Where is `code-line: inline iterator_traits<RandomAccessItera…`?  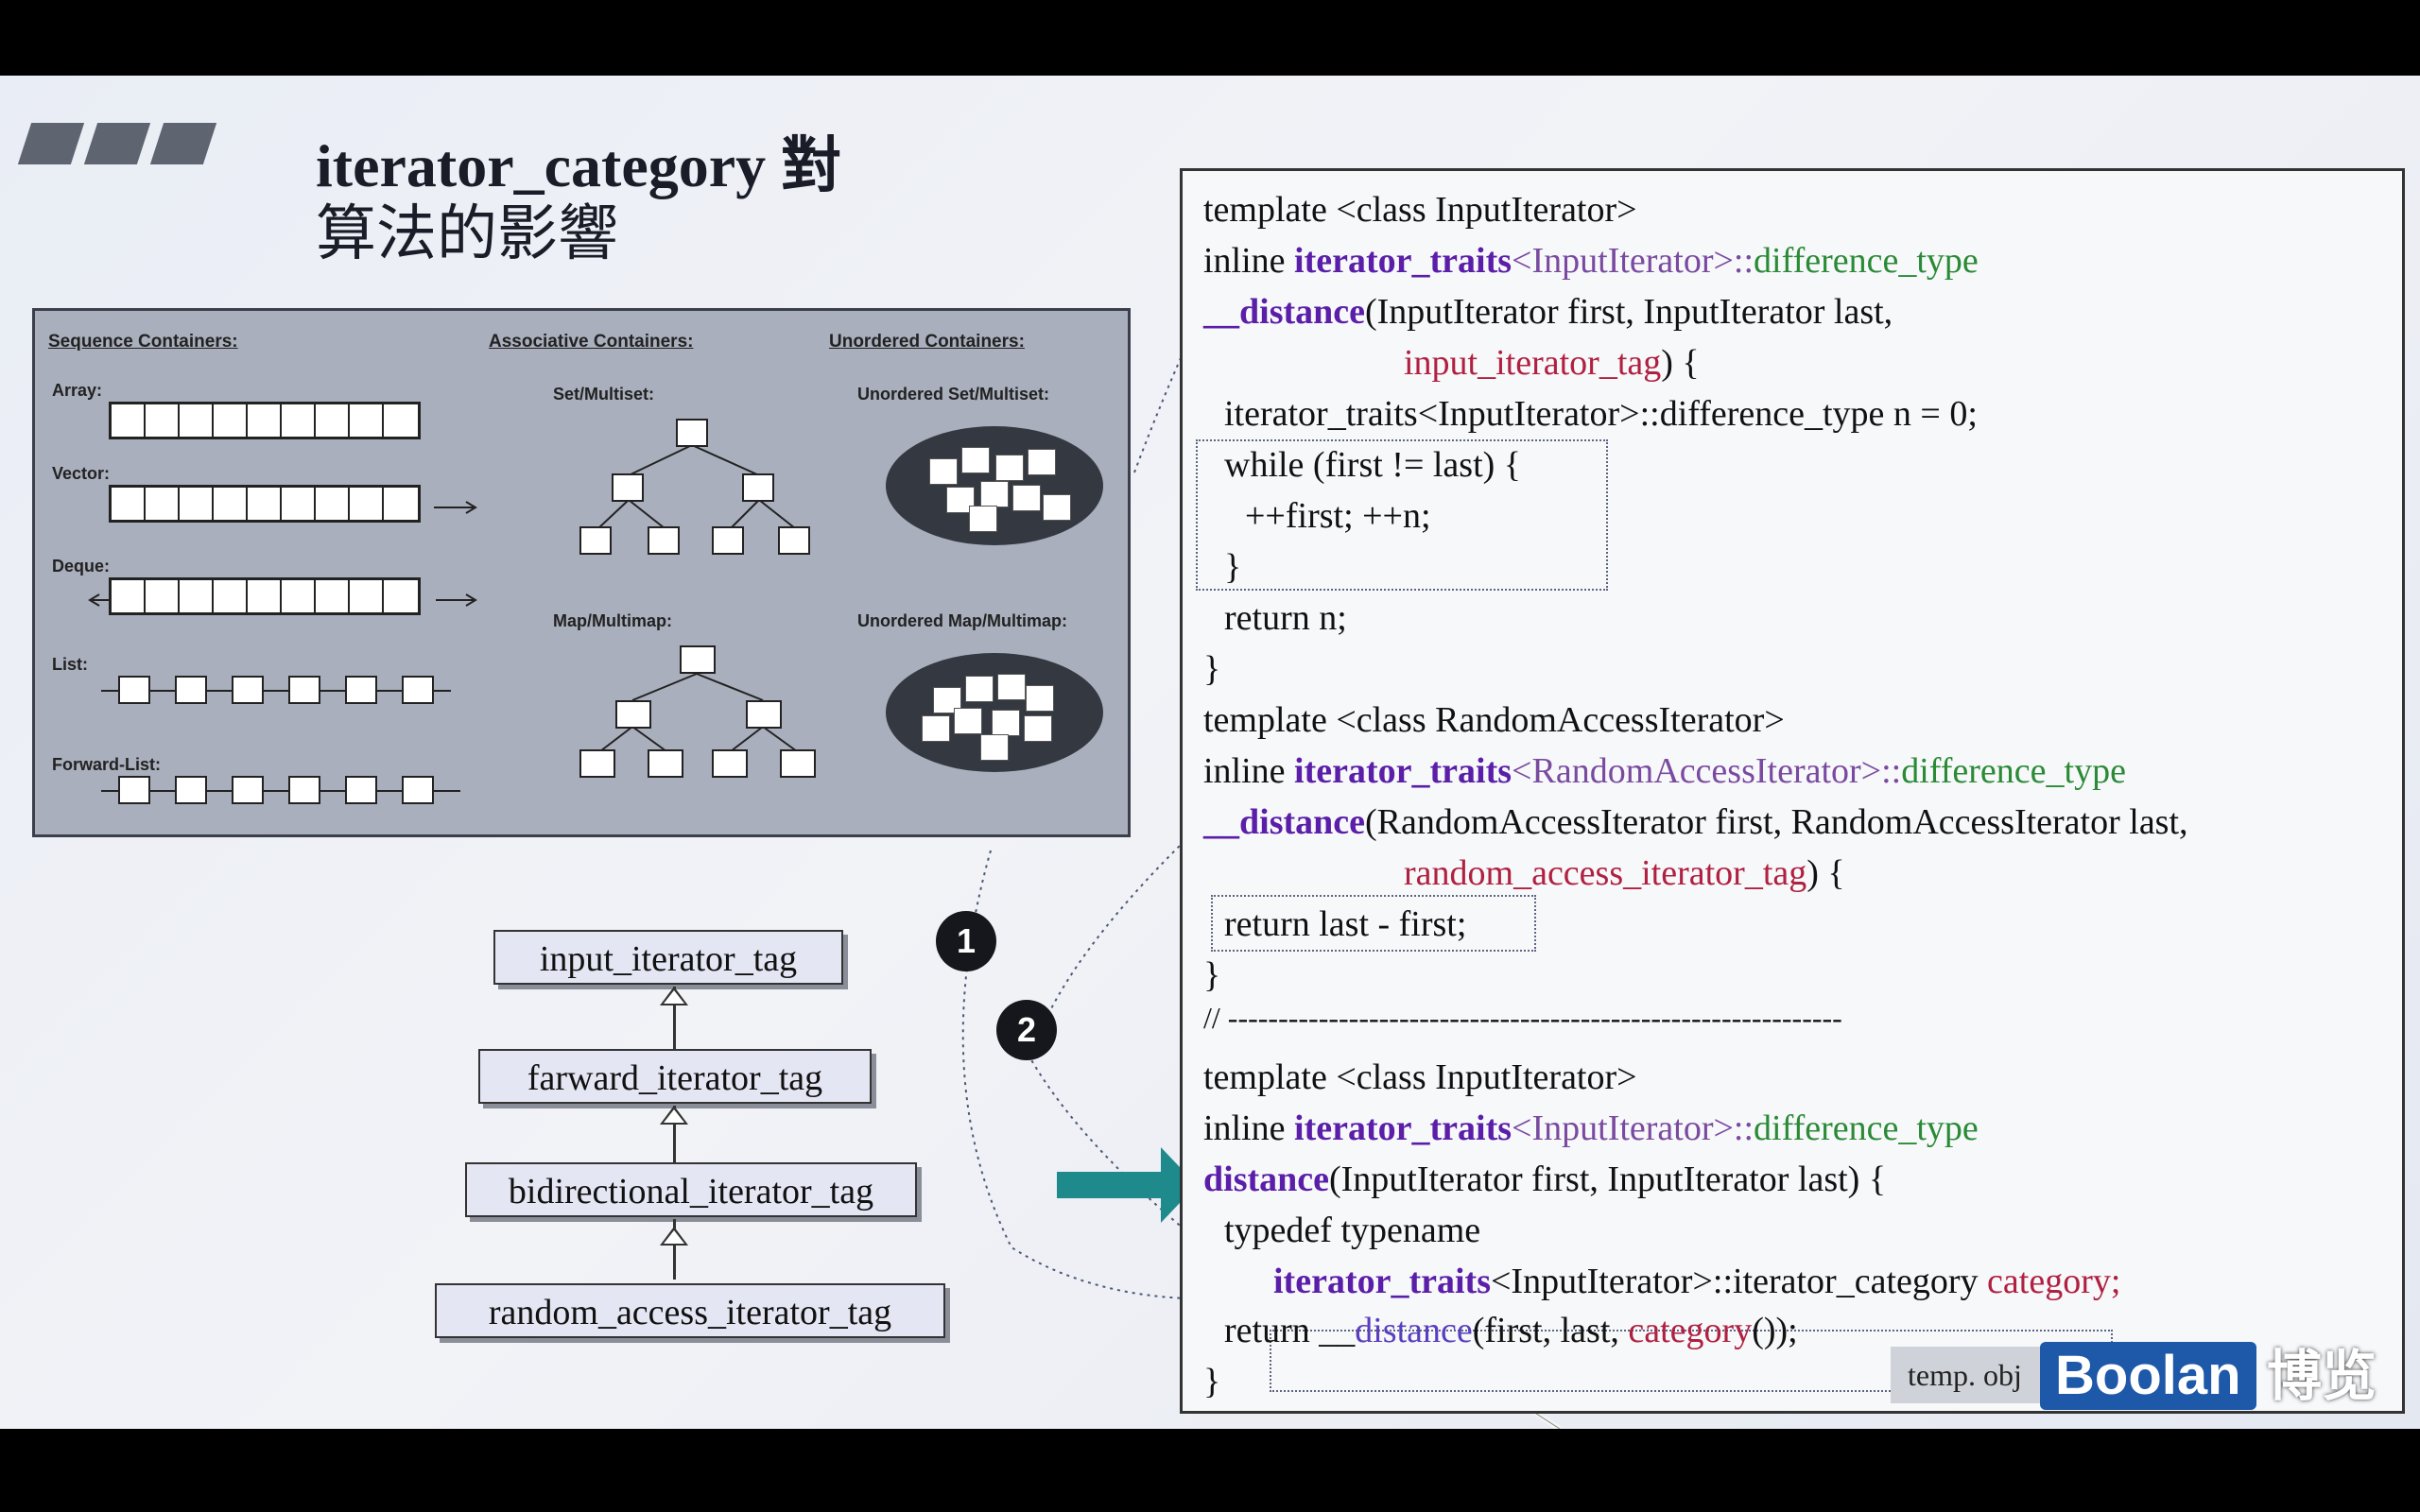
code-line: inline iterator_traits<RandomAccessItera… is located at coordinates (1665, 771).